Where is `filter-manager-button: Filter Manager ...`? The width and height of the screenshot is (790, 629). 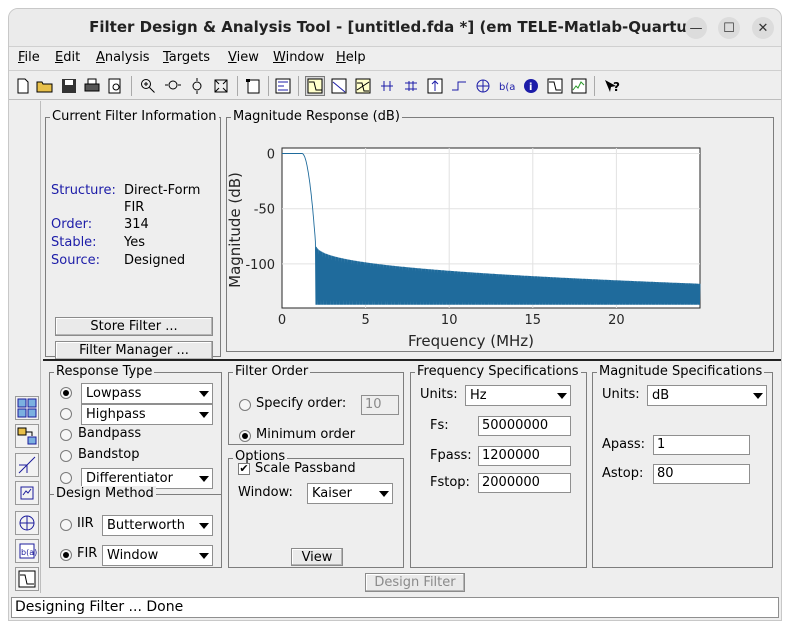 filter-manager-button: Filter Manager ... is located at coordinates (134, 350).